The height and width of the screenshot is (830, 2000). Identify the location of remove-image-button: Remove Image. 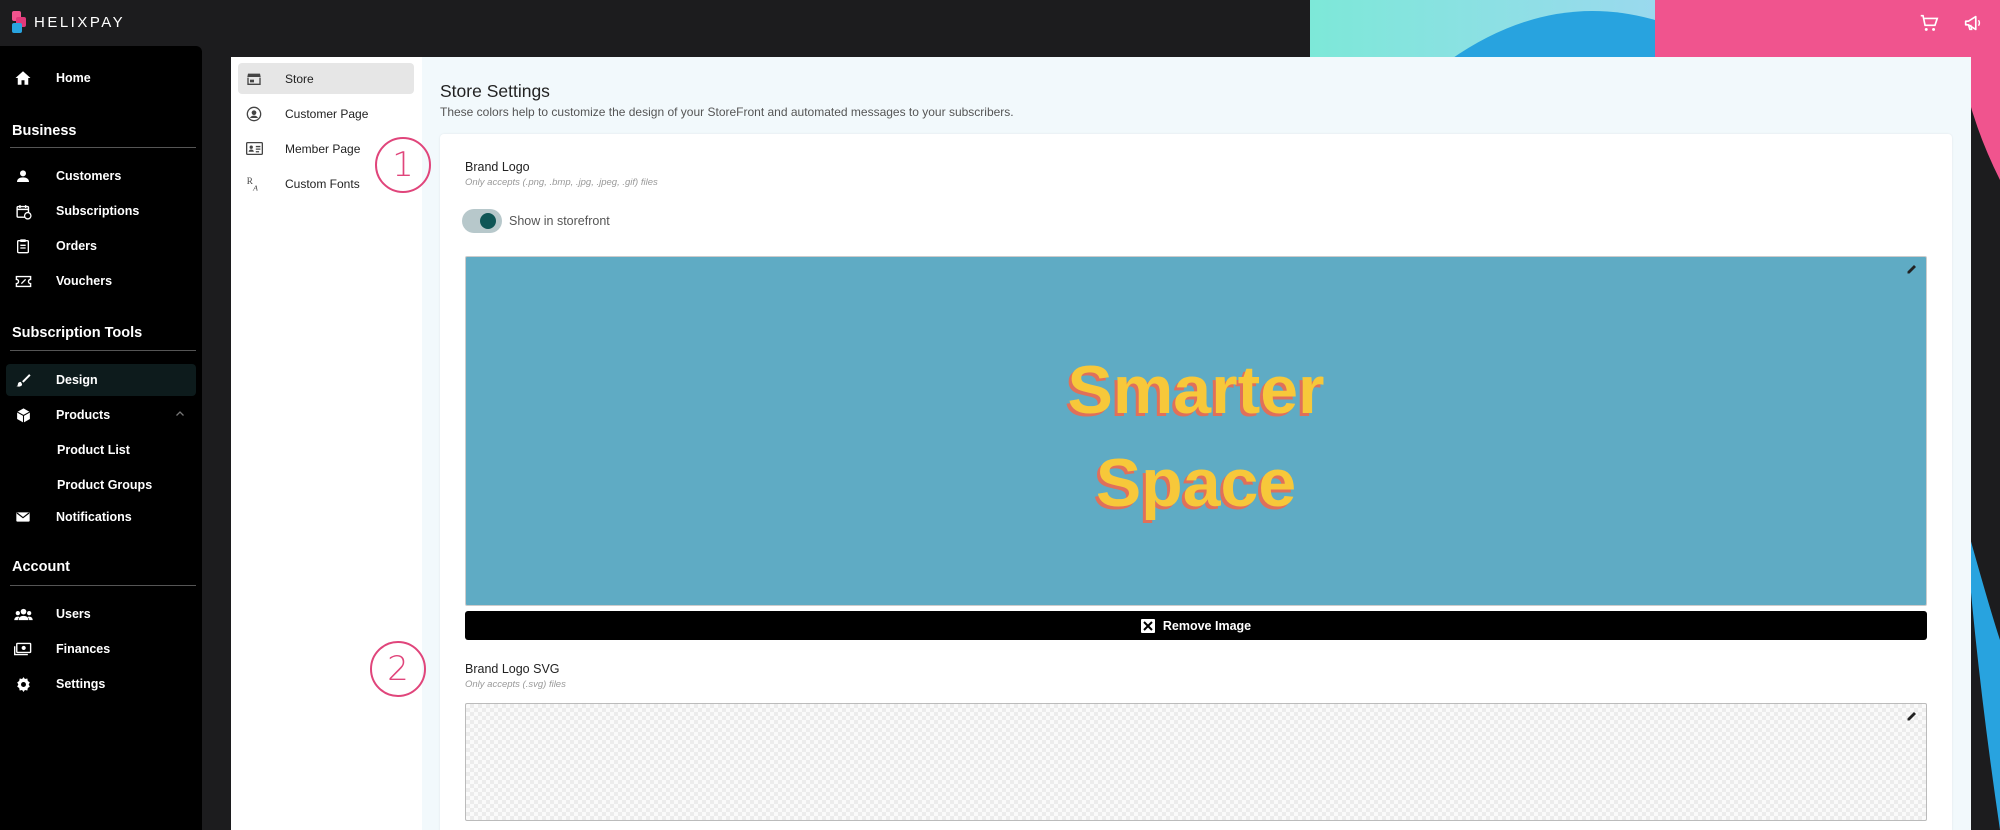
(1196, 625).